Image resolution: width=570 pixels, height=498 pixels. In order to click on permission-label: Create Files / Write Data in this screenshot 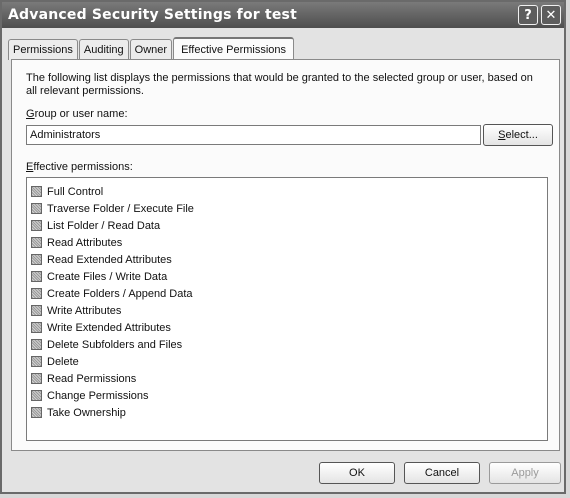, I will do `click(107, 276)`.